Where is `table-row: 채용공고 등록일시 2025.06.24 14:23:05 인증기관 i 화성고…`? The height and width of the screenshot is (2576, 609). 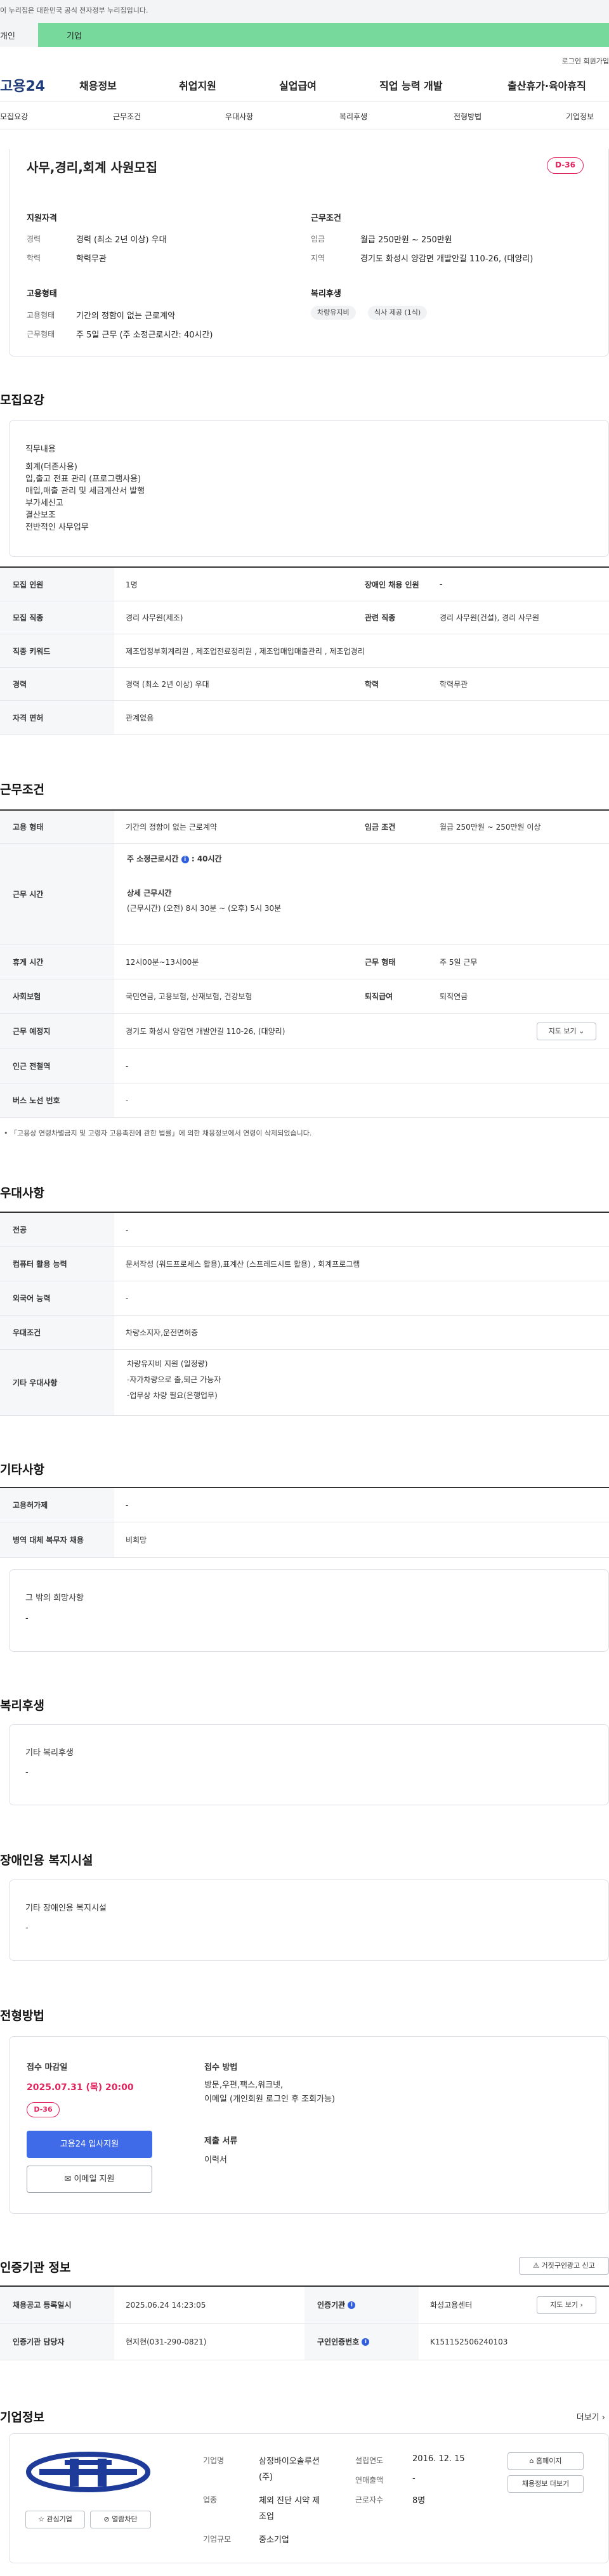 table-row: 채용공고 등록일시 2025.06.24 14:23:05 인증기관 i 화성고… is located at coordinates (304, 2305).